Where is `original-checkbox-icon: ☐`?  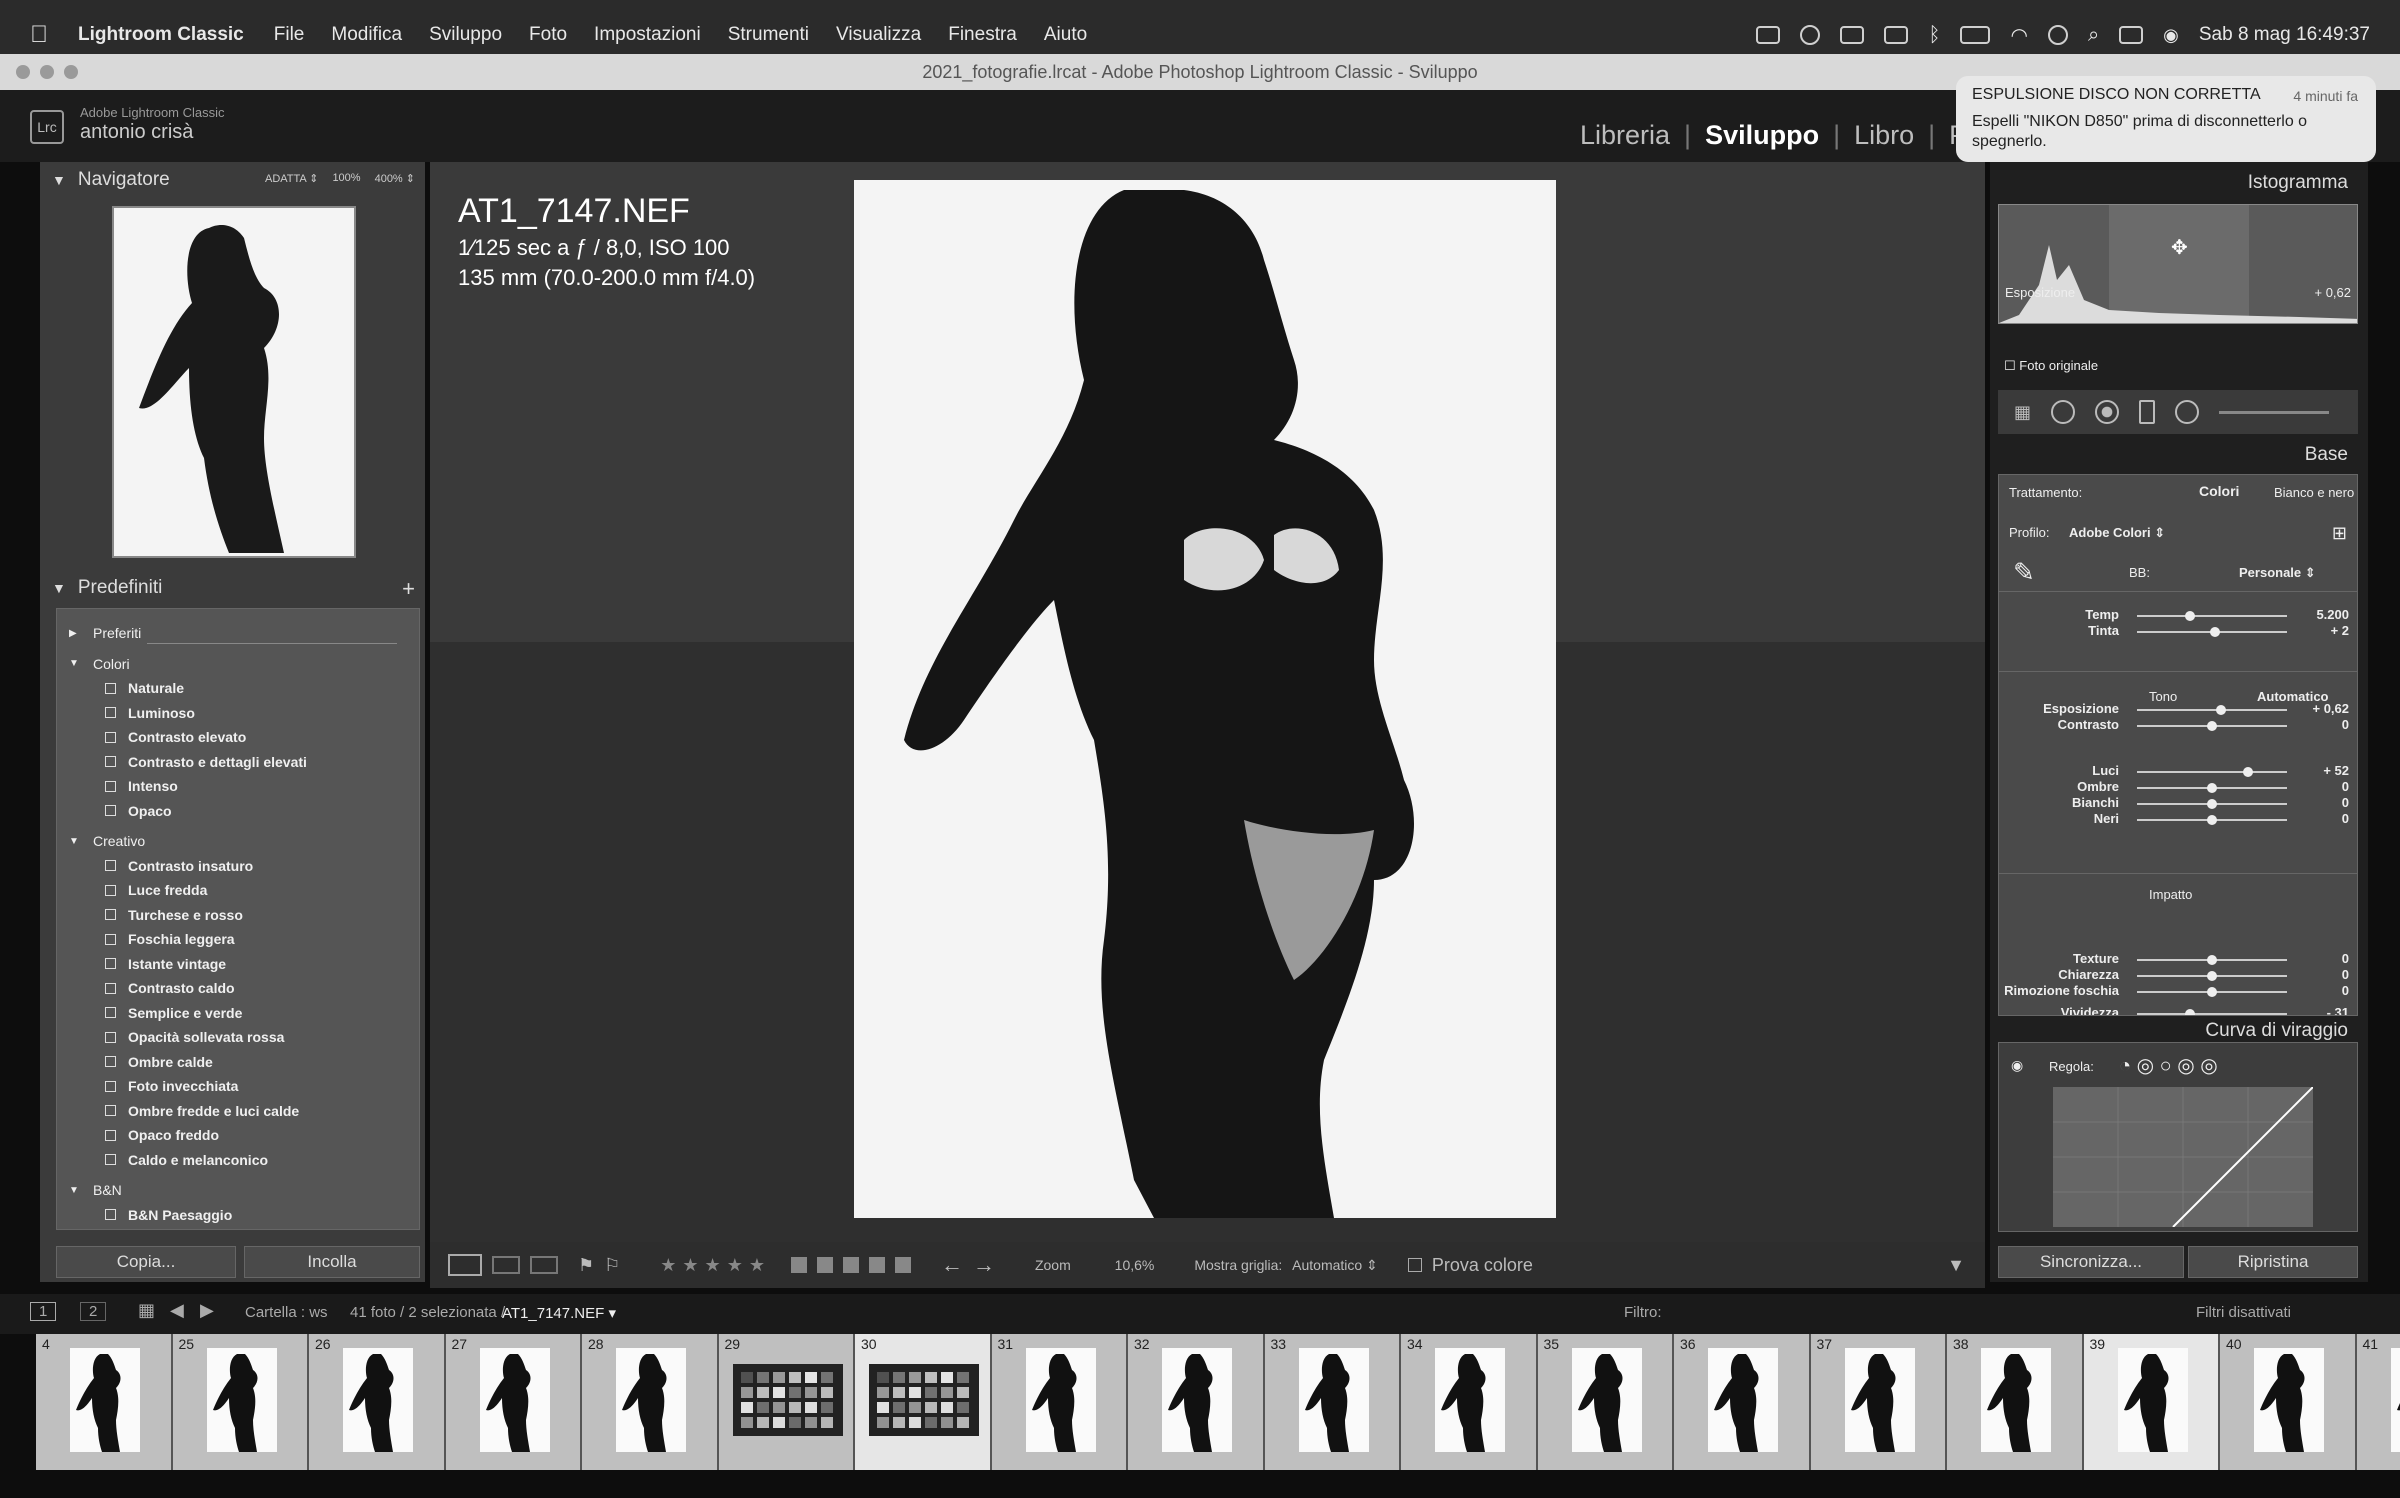
original-checkbox-icon: ☐ is located at coordinates (2010, 365).